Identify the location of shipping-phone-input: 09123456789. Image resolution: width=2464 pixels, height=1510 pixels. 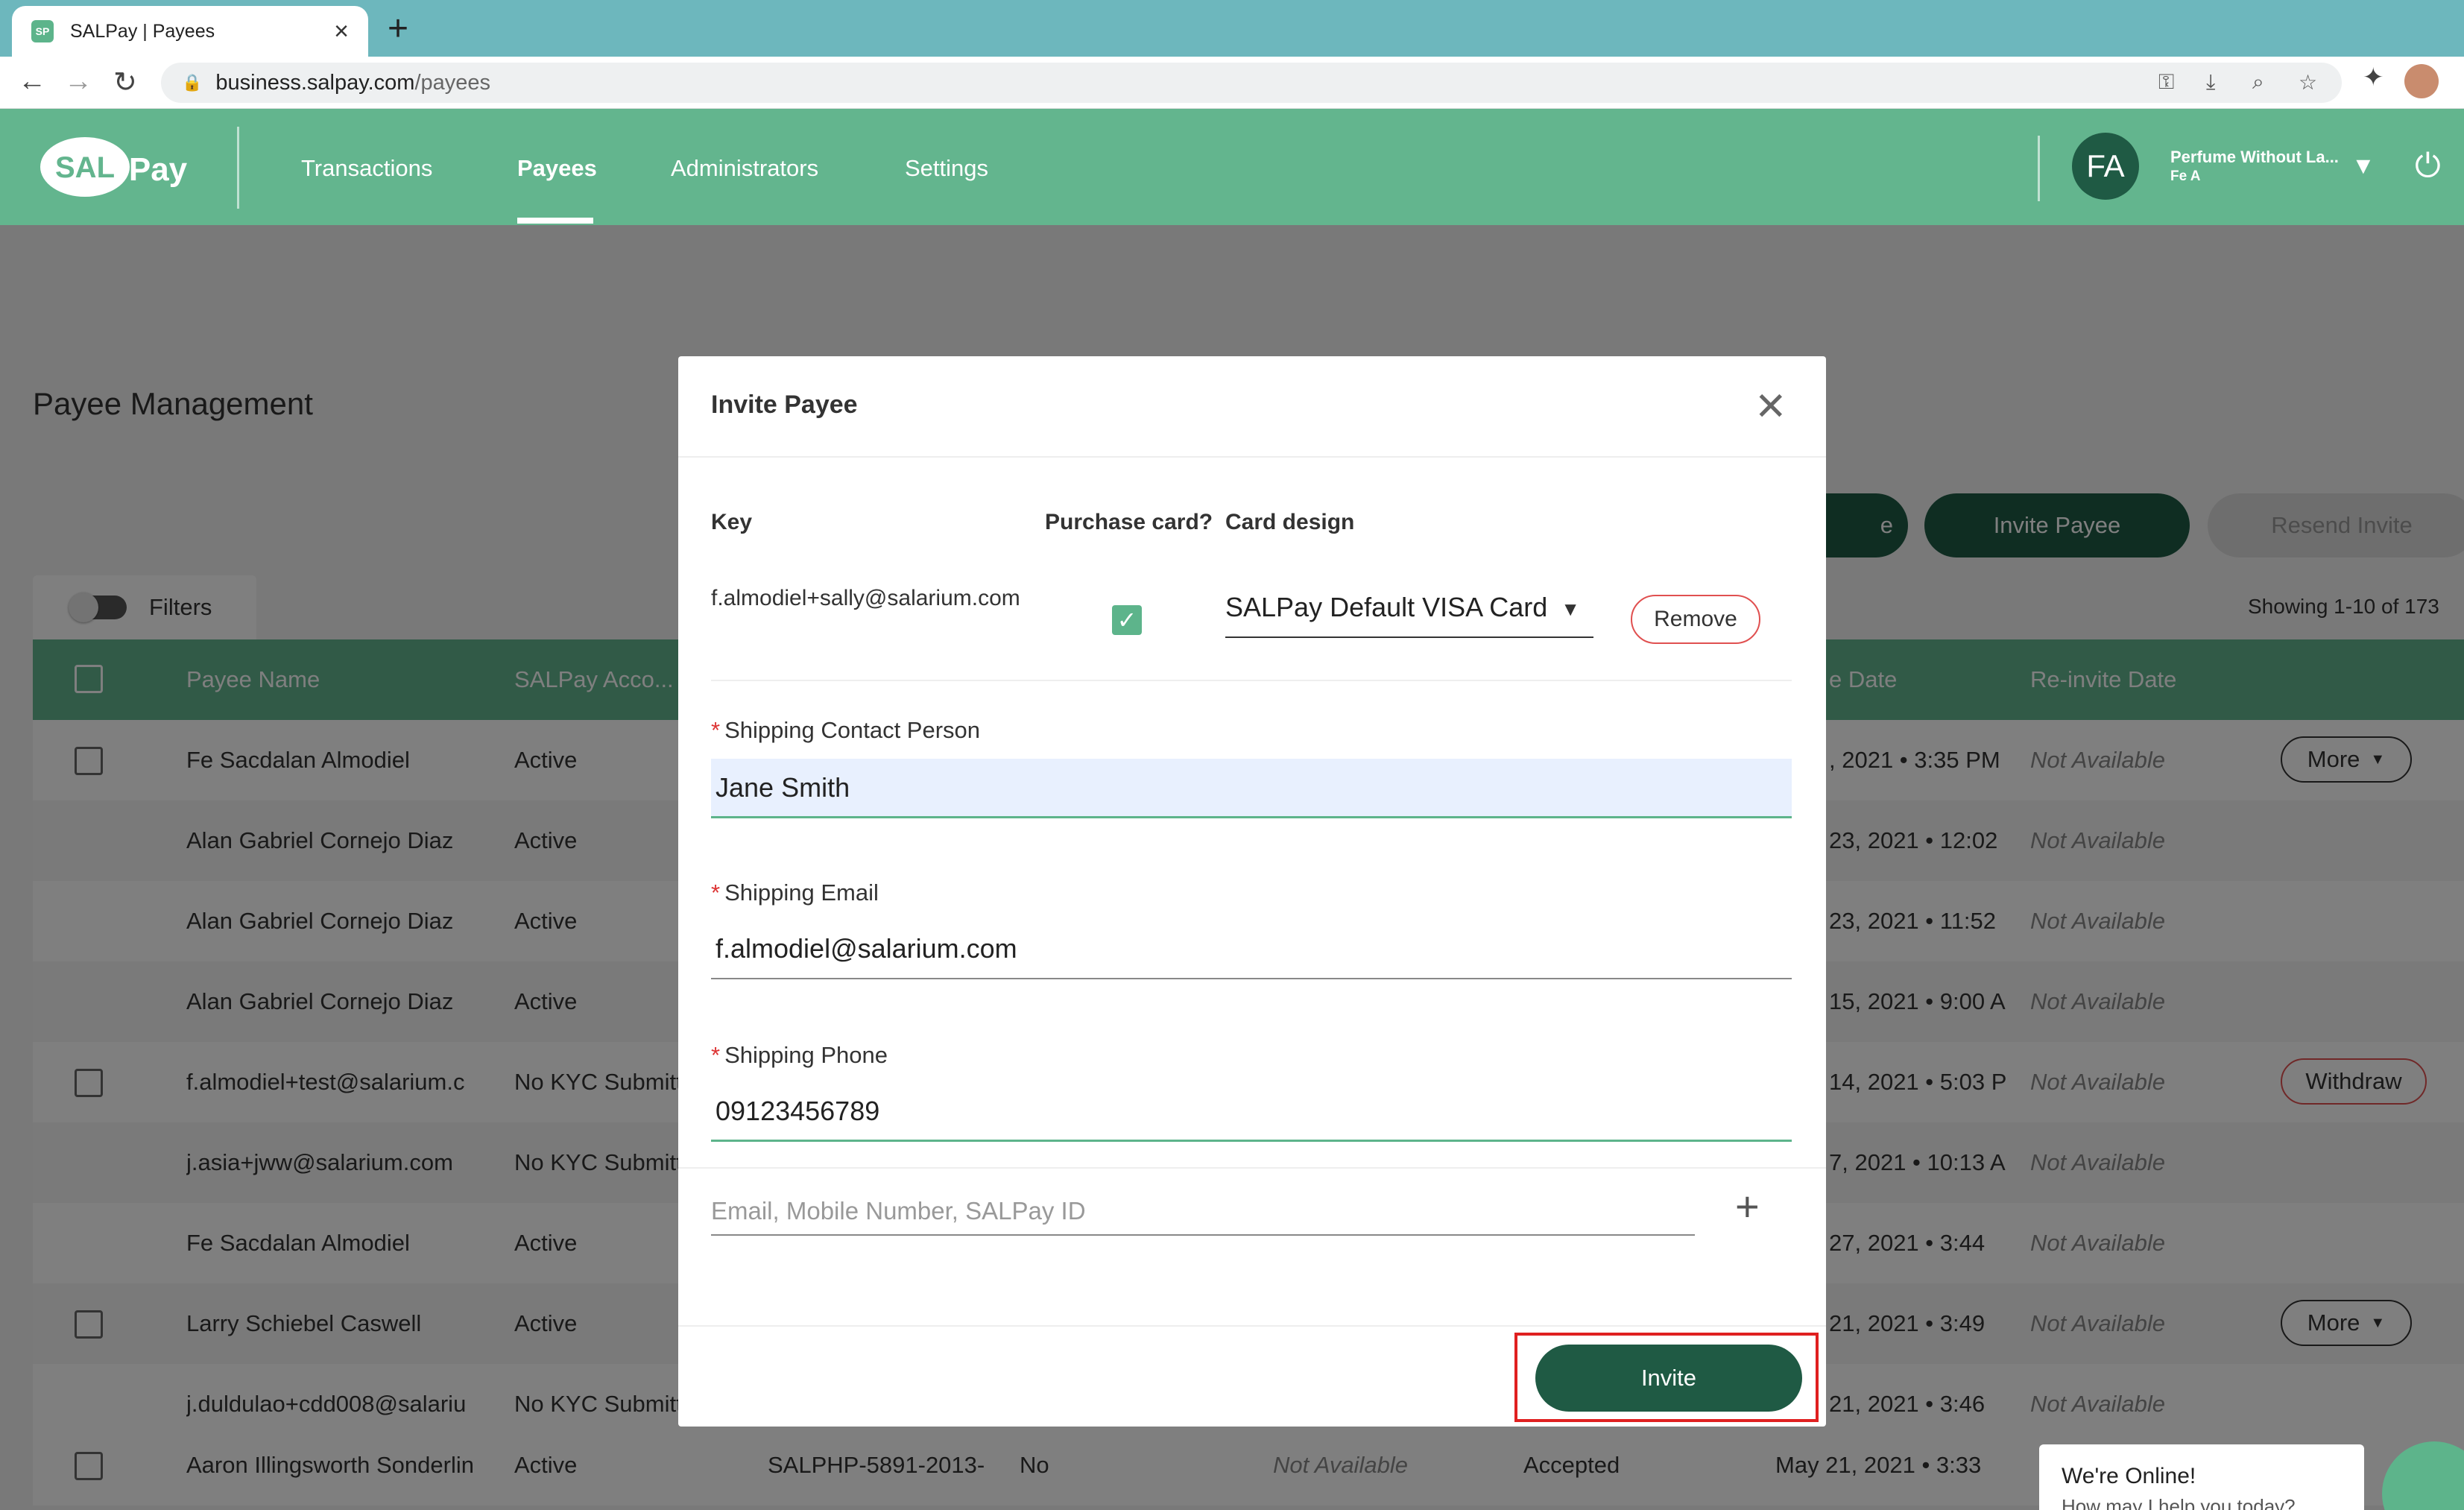
(1251, 1112).